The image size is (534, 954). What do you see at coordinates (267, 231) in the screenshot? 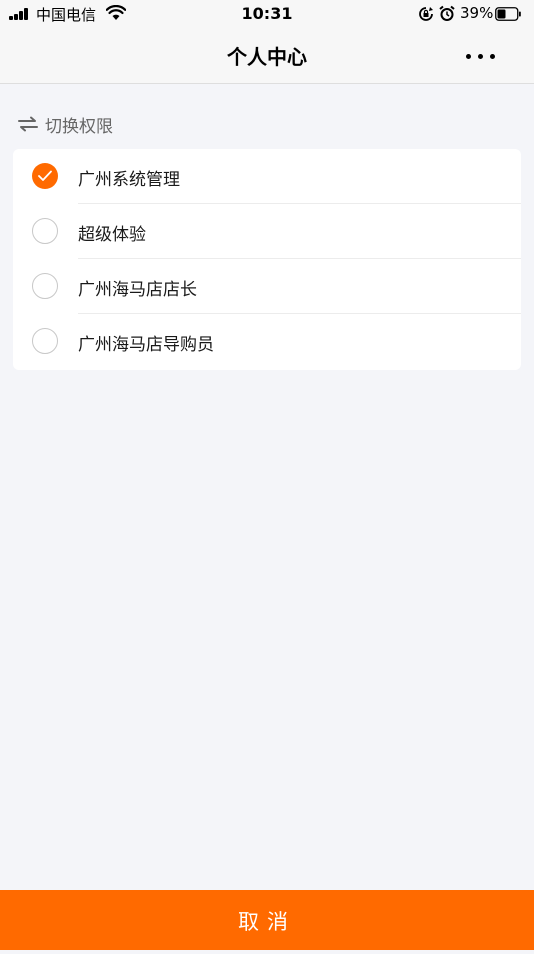
I see `role-option: 超级体验` at bounding box center [267, 231].